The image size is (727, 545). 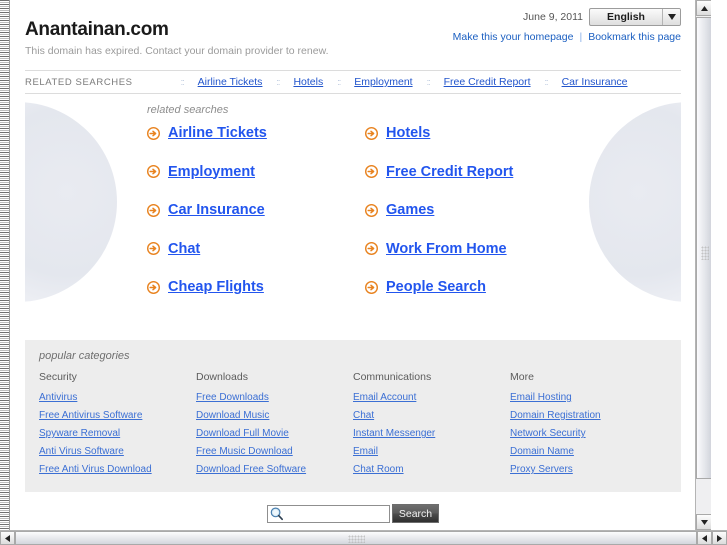 I want to click on related-search-item-hotels: Hotels, so click(x=522, y=133).